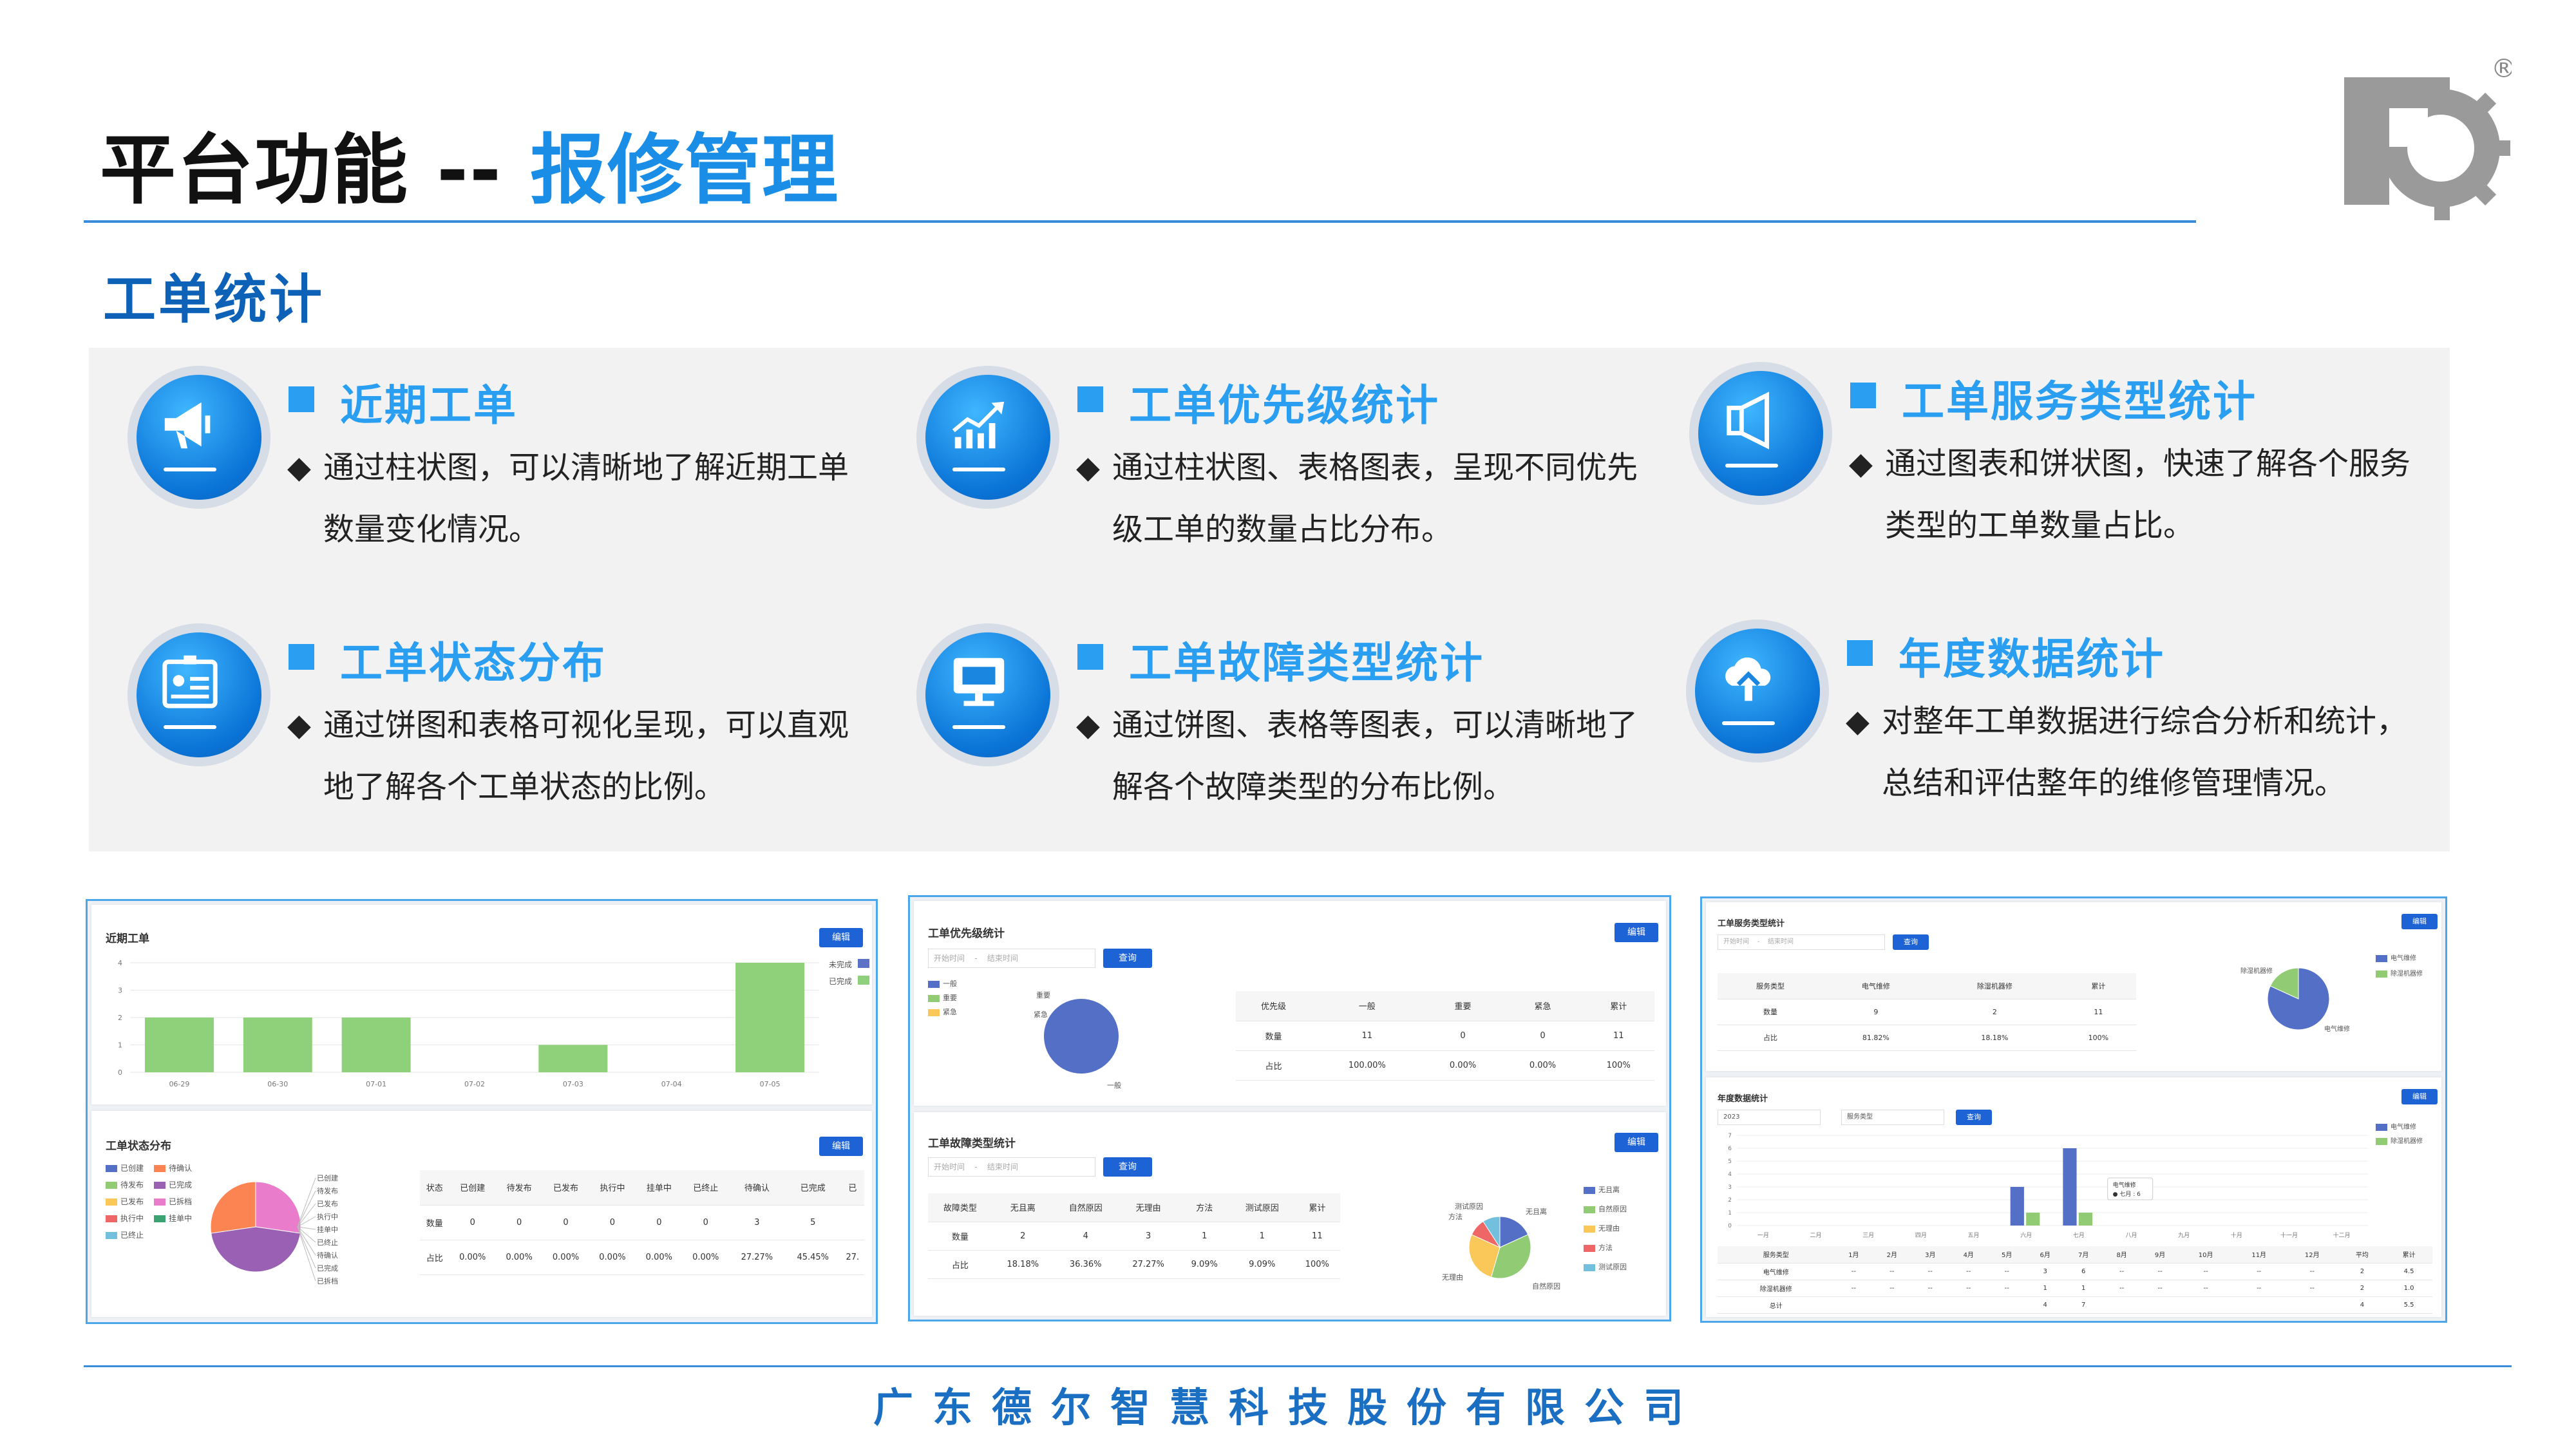 The height and width of the screenshot is (1449, 2576). Describe the element at coordinates (1317, 1236) in the screenshot. I see `table-cell: 11` at that location.